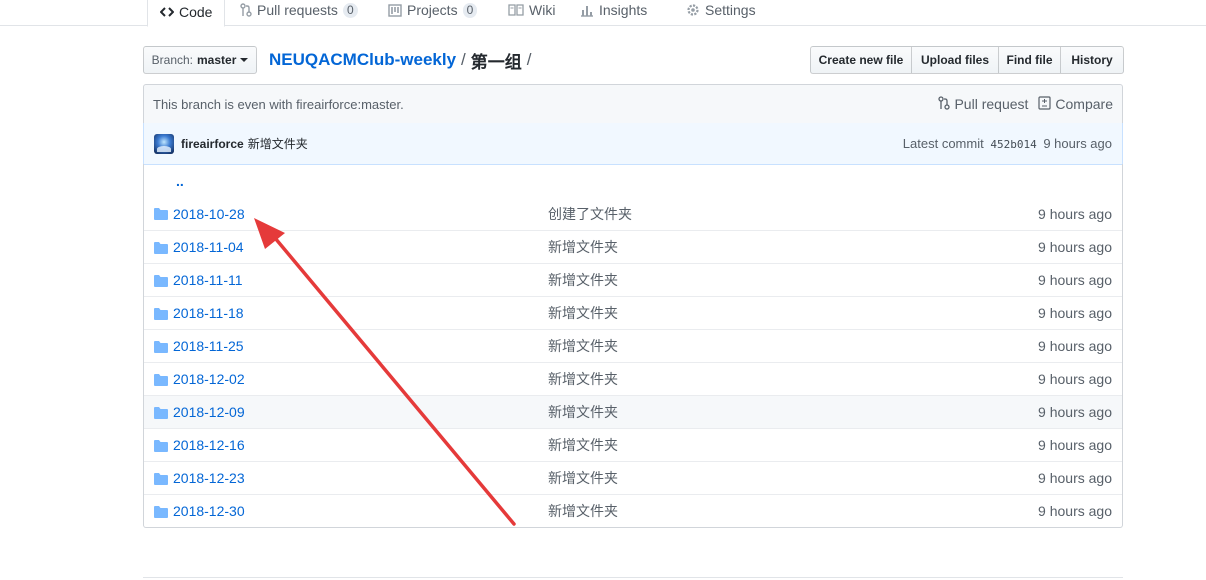  I want to click on compare-icon, so click(1046, 104).